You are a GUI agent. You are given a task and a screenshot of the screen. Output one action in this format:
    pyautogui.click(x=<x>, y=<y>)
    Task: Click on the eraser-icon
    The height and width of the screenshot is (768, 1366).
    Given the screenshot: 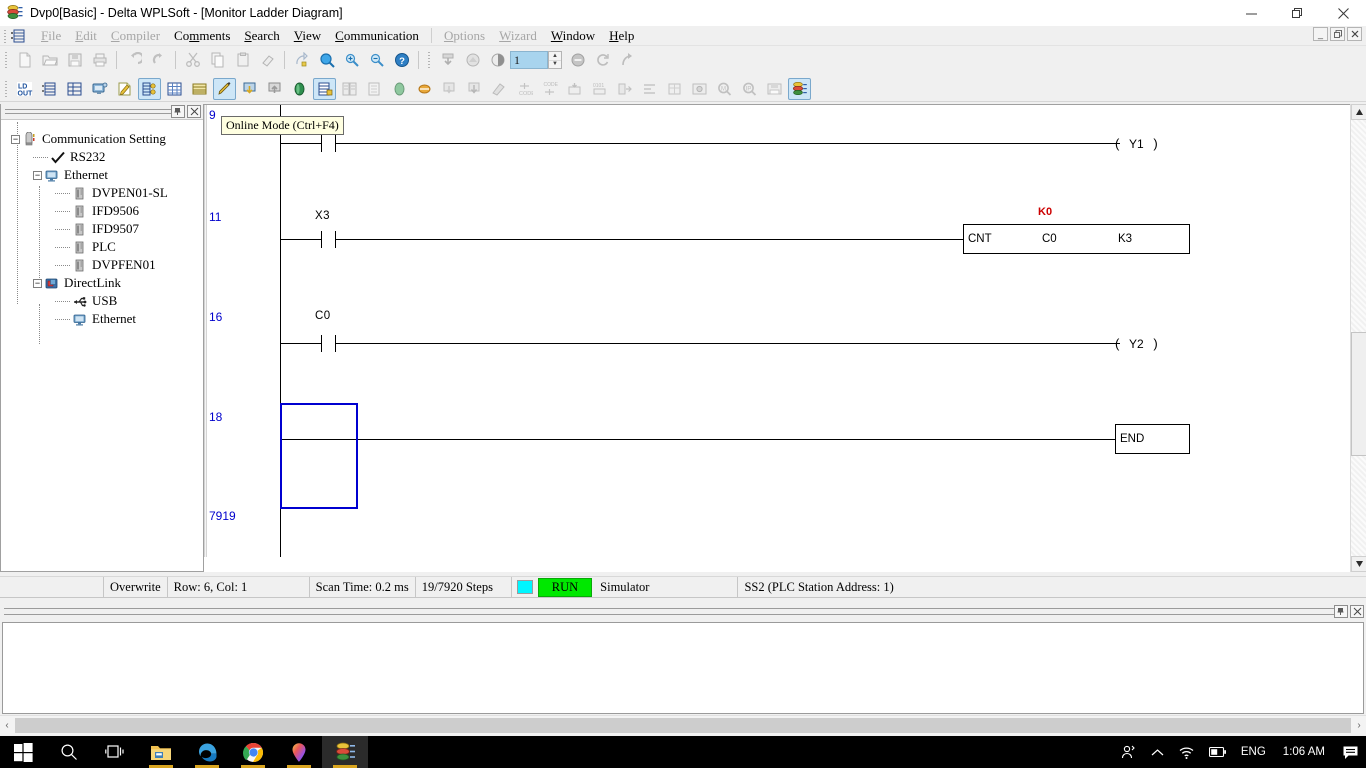 What is the action you would take?
    pyautogui.click(x=267, y=60)
    